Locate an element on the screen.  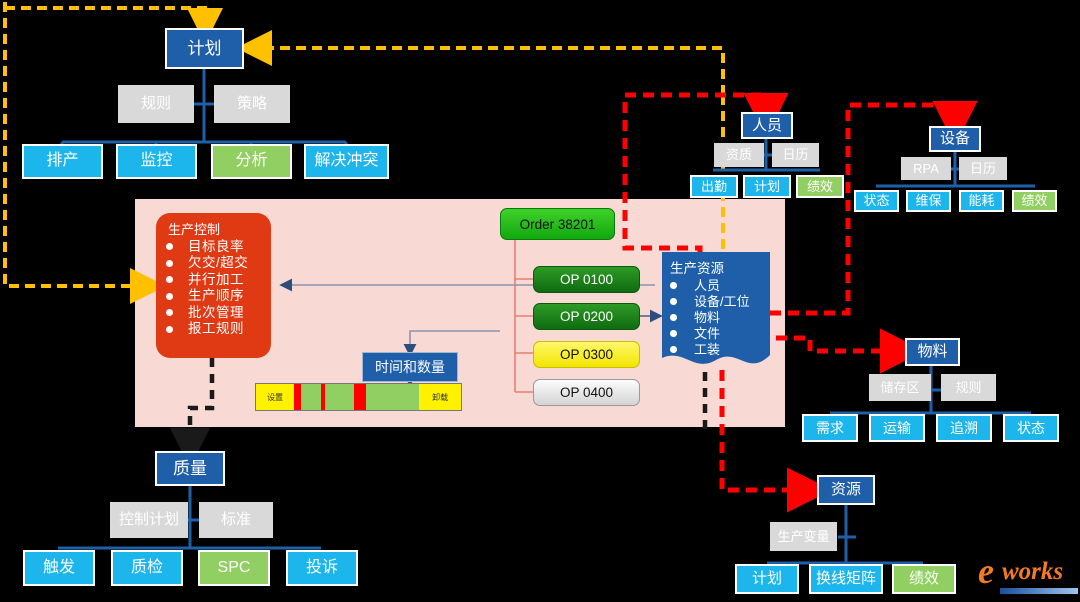
list-item: 工装 is located at coordinates (720, 350).